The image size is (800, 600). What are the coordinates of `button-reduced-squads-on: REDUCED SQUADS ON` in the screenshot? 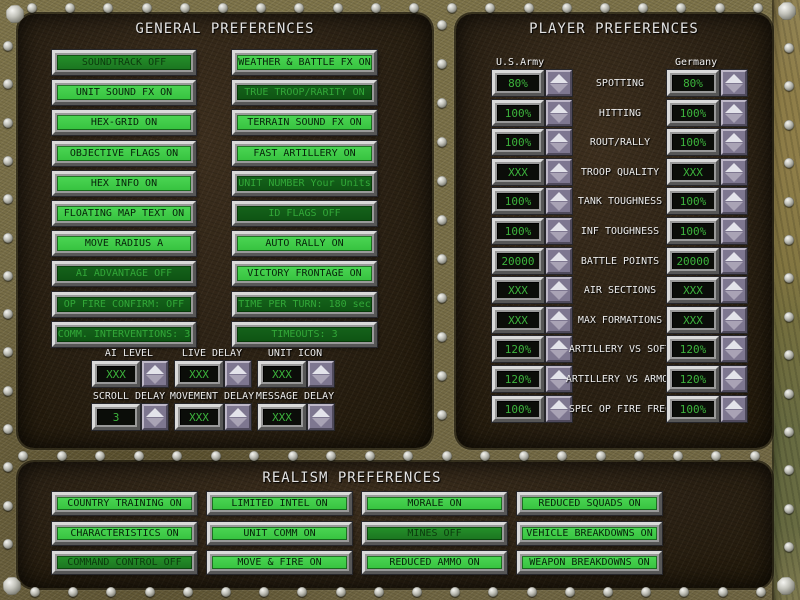 It's located at (589, 503).